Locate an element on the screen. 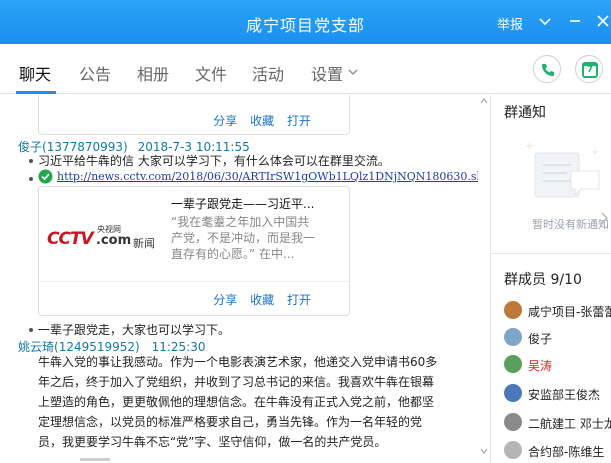  cctv-logo: CCTV 央视网 .com 新闻 is located at coordinates (103, 241).